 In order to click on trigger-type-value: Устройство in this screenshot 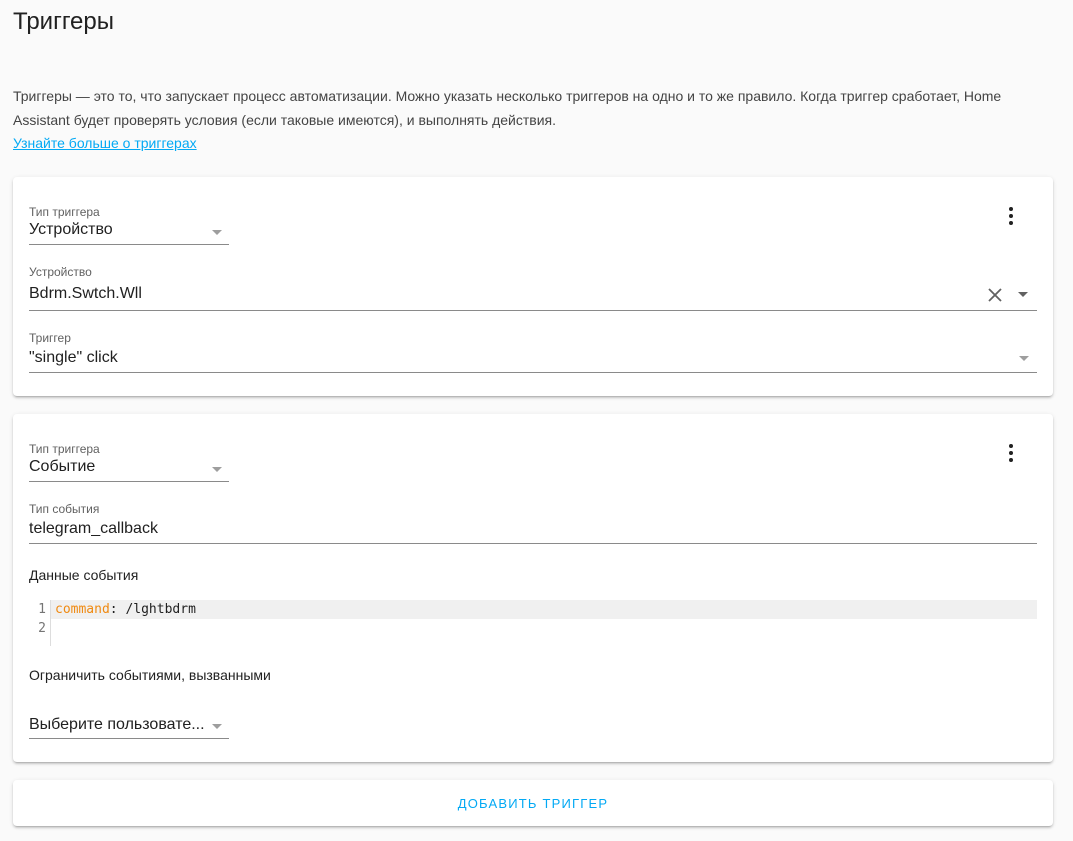, I will do `click(71, 229)`.